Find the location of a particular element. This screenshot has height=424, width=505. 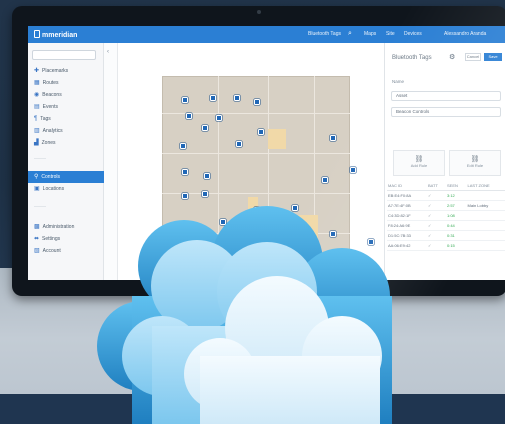

add-rule-button: ⛓ Add Rule is located at coordinates (419, 163).